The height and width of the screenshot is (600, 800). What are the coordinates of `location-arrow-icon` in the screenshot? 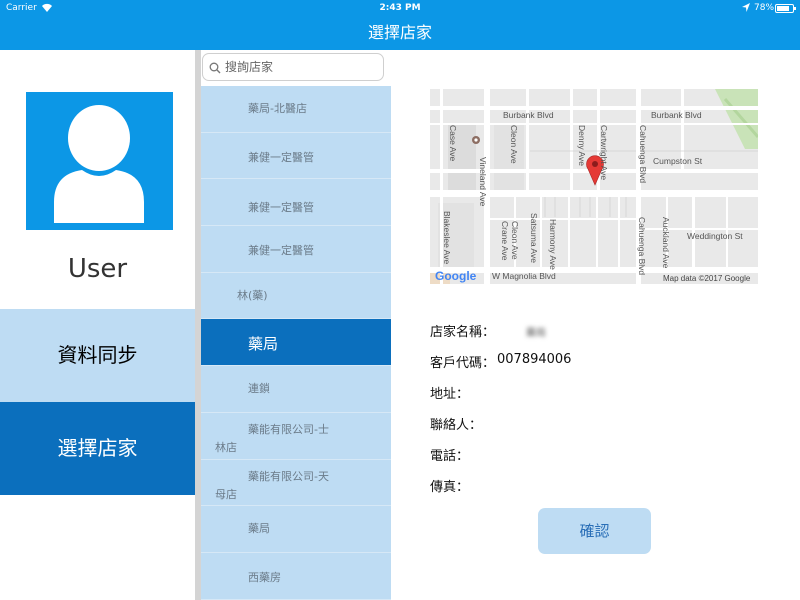 It's located at (746, 7).